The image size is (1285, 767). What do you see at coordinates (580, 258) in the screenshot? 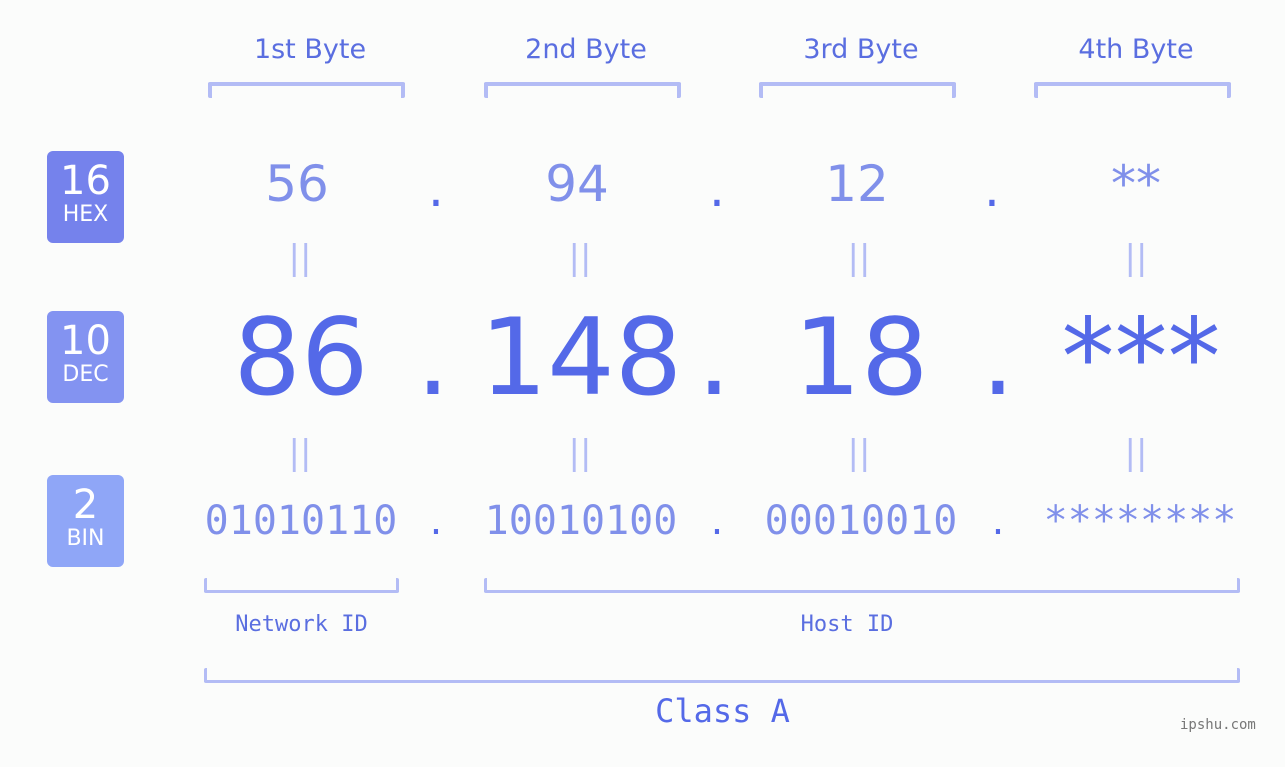
I see `equals-hex-dec-2: ||` at bounding box center [580, 258].